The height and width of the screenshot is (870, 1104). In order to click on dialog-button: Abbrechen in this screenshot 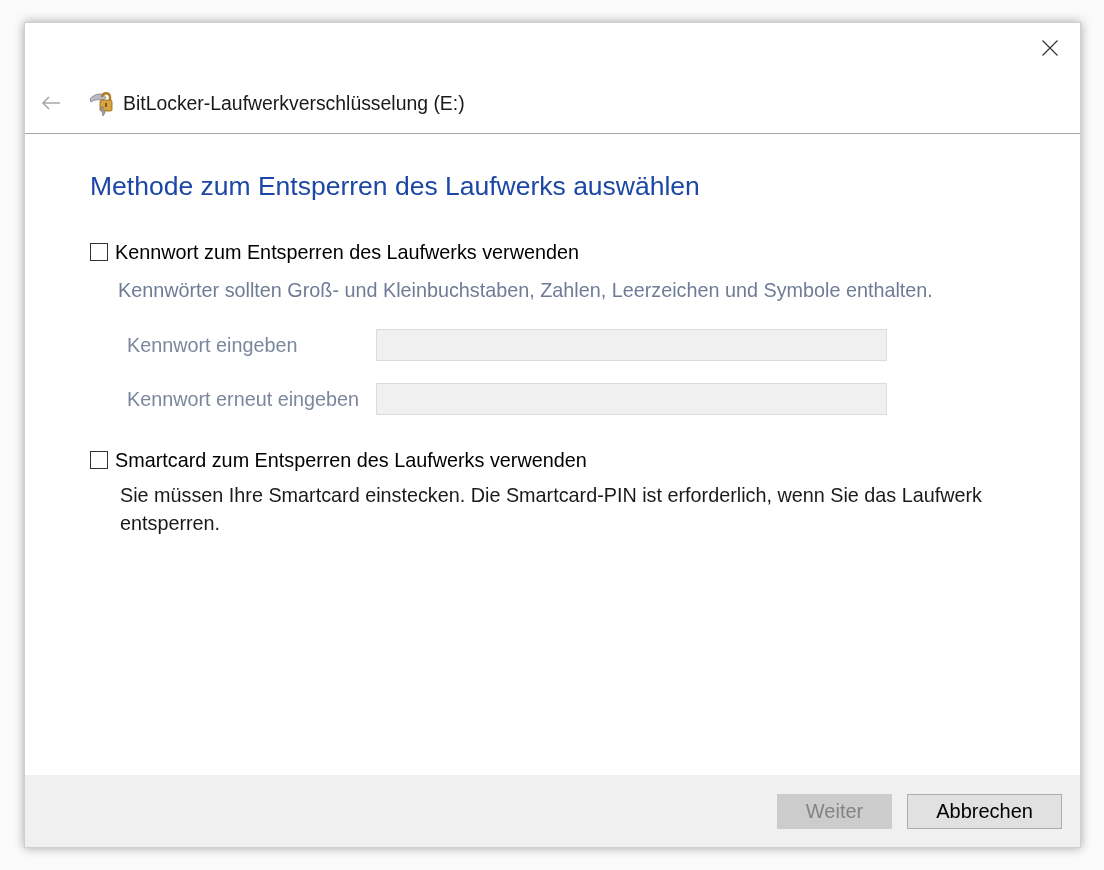, I will do `click(984, 811)`.